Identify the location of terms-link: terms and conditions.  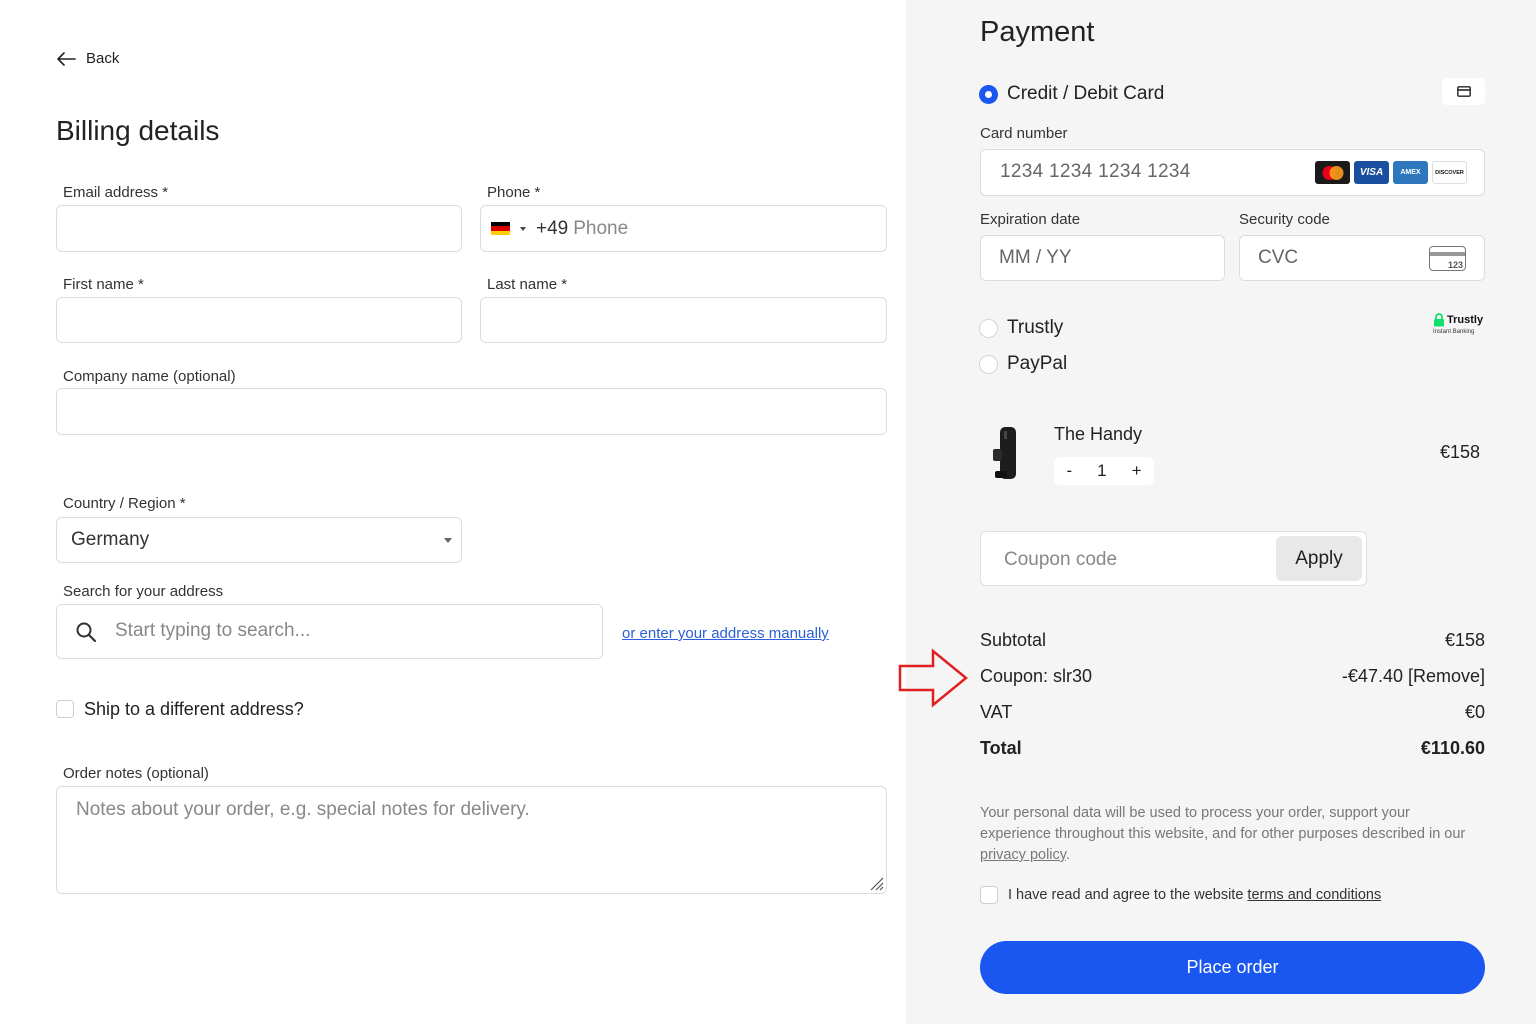
(1314, 895).